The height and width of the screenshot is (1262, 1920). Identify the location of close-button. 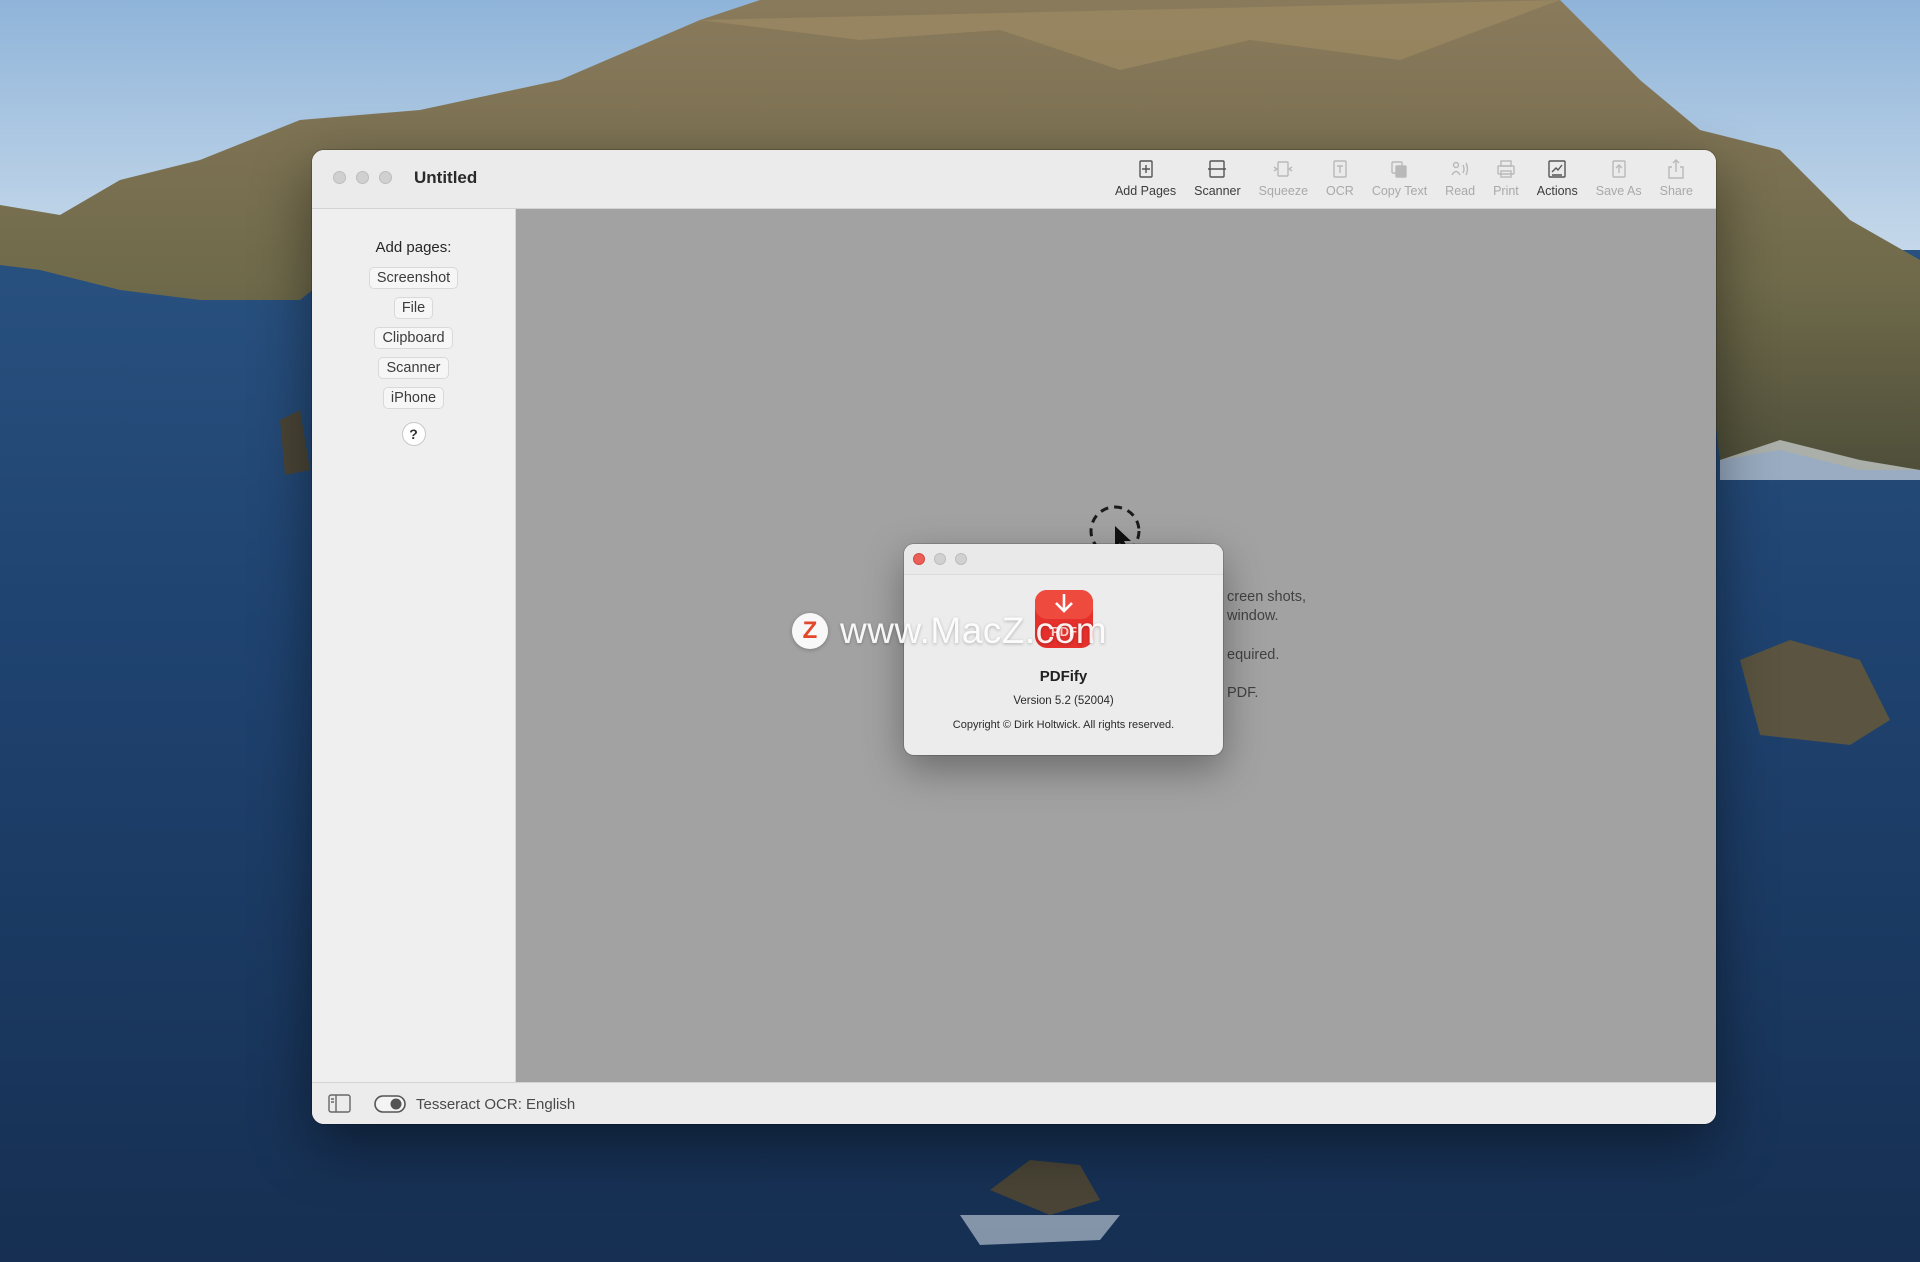
(339, 177).